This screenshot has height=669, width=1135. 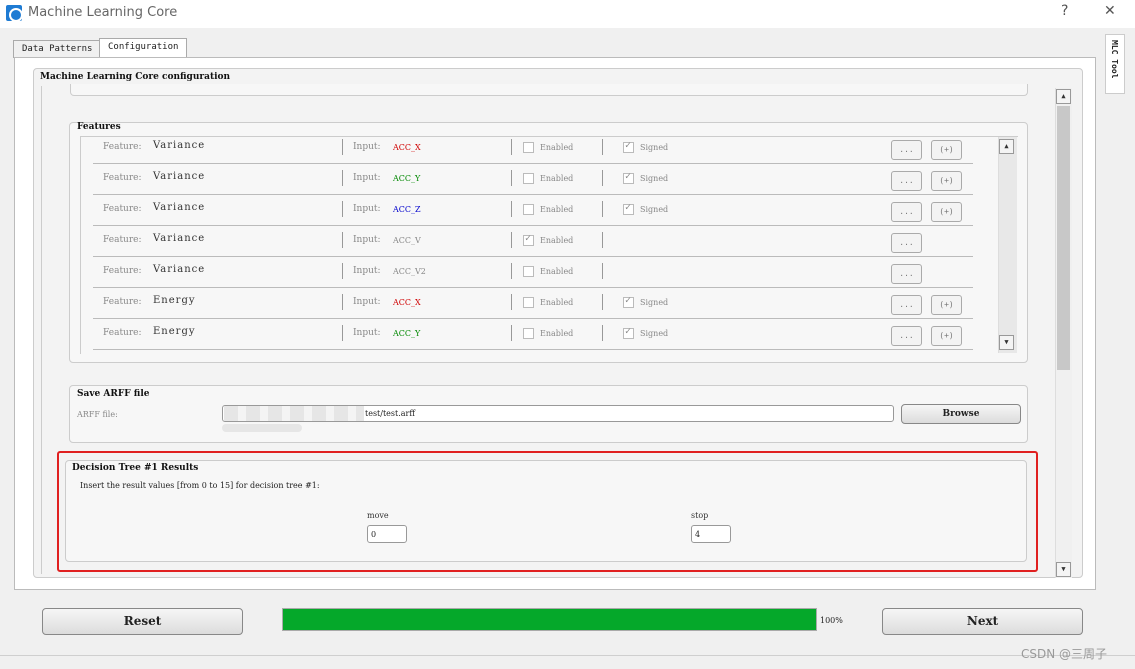 What do you see at coordinates (407, 240) in the screenshot?
I see `feature-input-value: ACC_V` at bounding box center [407, 240].